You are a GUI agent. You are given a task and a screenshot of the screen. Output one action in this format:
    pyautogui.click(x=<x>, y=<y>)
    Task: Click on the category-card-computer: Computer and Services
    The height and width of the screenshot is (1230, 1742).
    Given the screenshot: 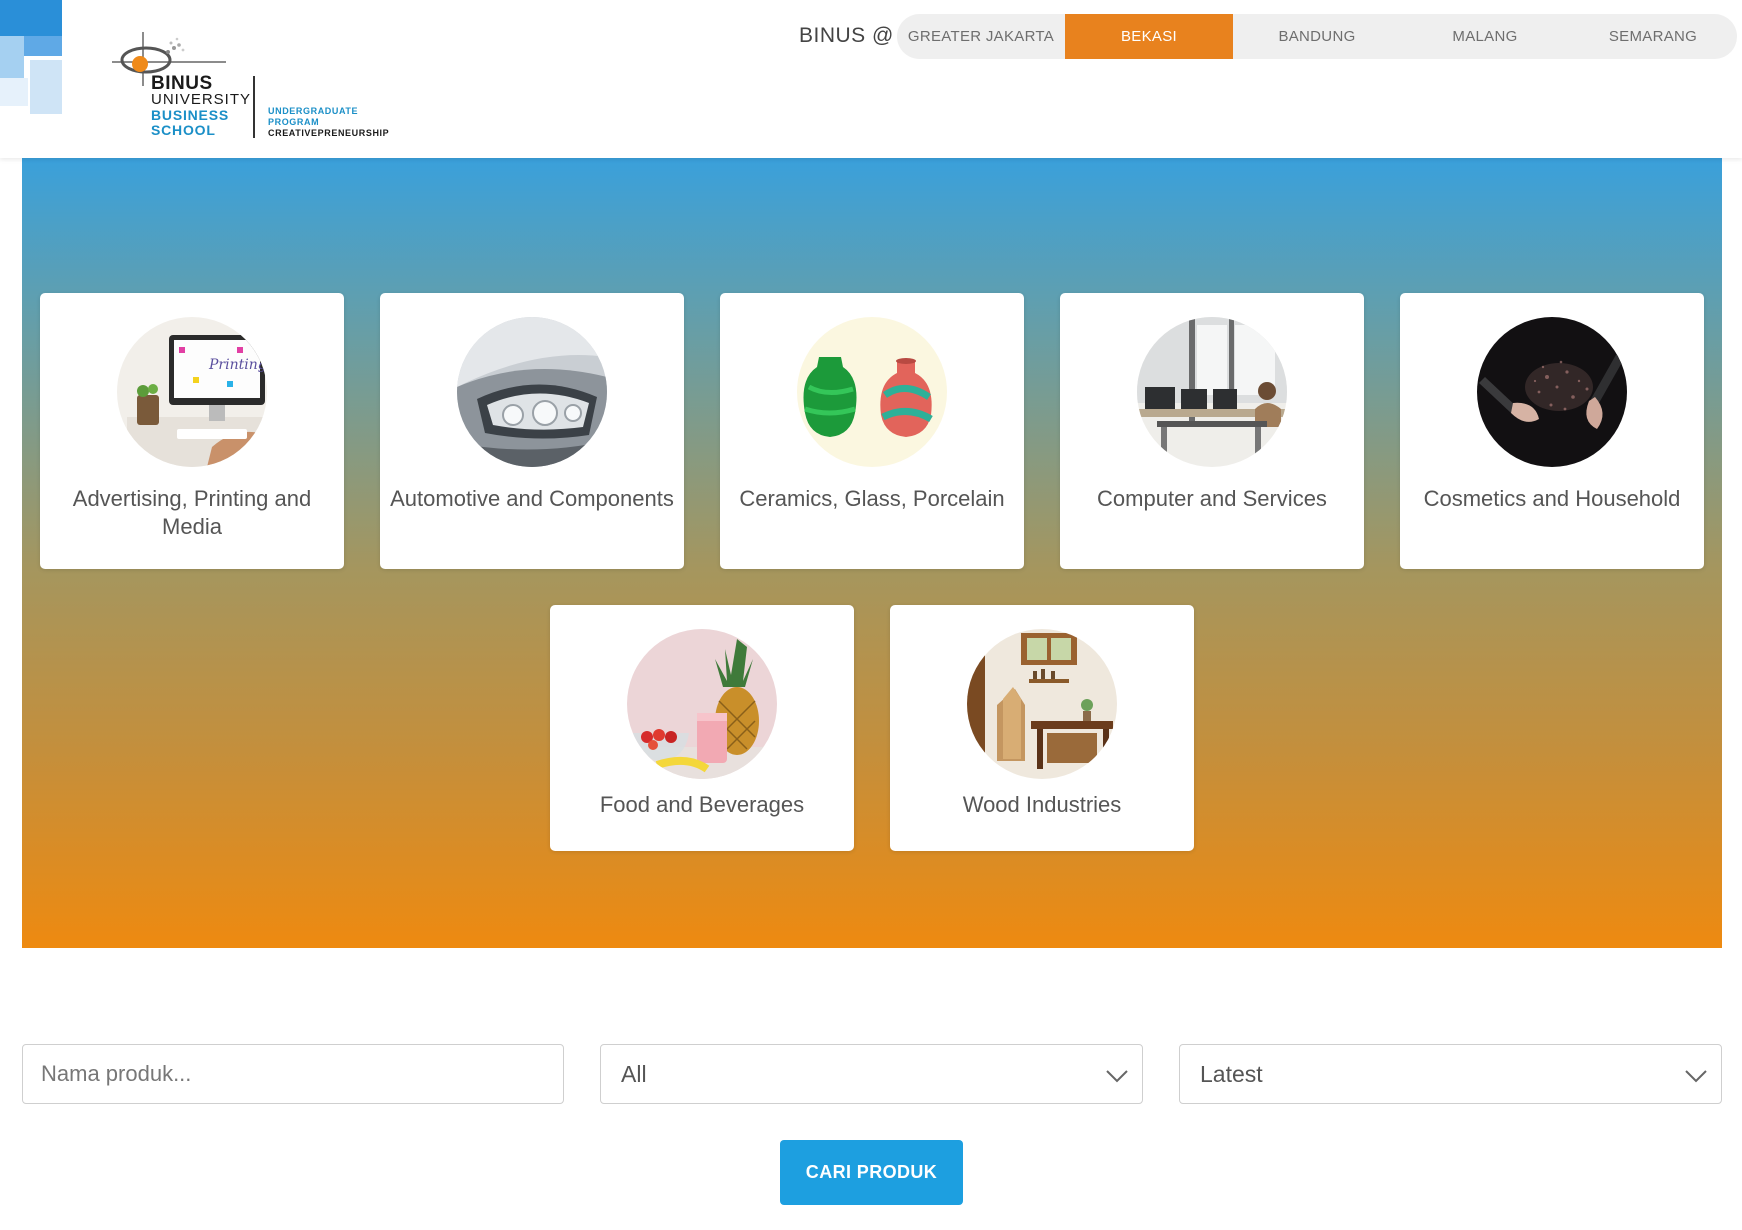 What is the action you would take?
    pyautogui.click(x=1212, y=431)
    